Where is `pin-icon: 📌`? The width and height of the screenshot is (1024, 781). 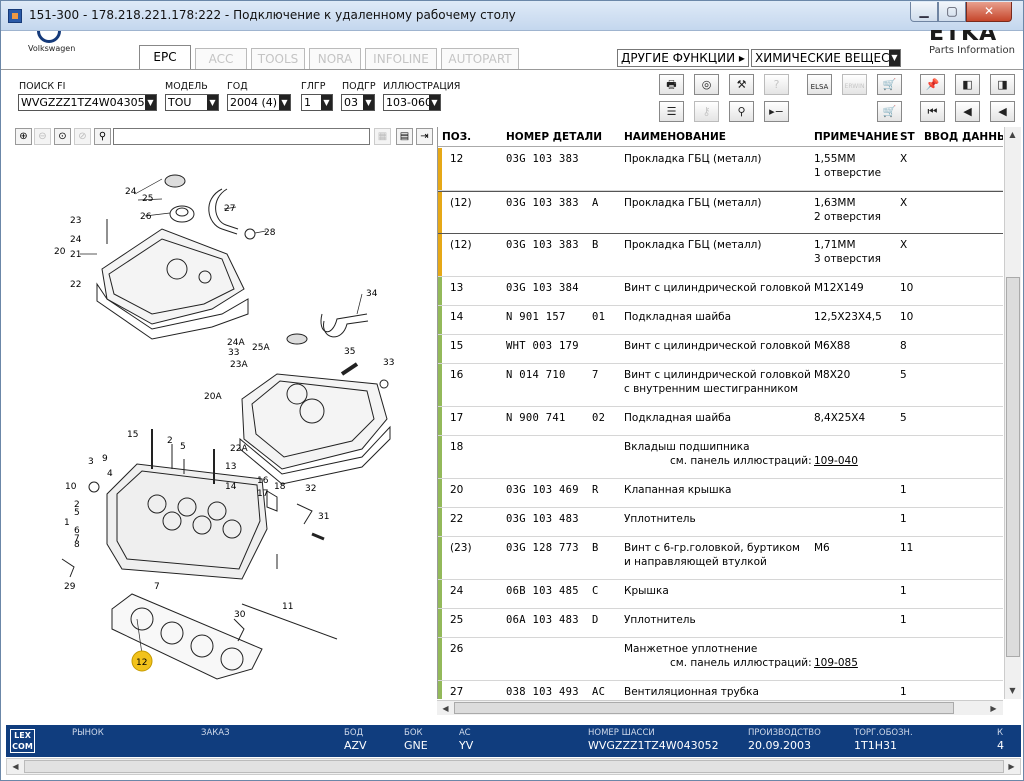
pin-icon: 📌 is located at coordinates (932, 84).